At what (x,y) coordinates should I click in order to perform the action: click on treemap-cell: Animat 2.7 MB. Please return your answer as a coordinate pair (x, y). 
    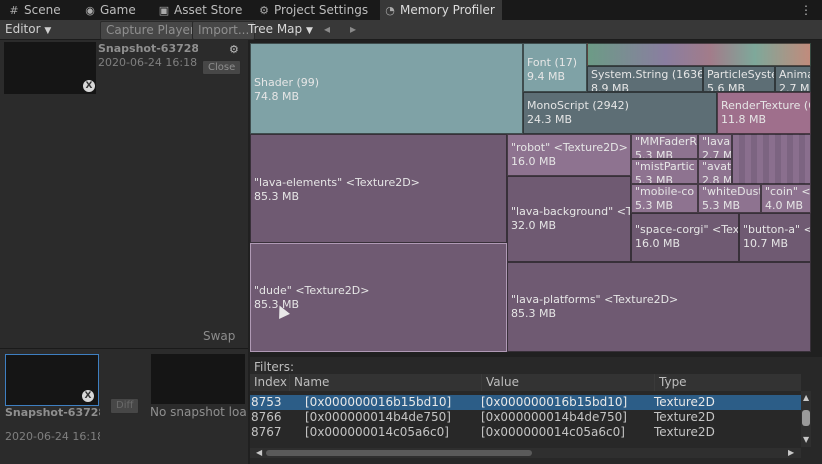
    Looking at the image, I should click on (793, 79).